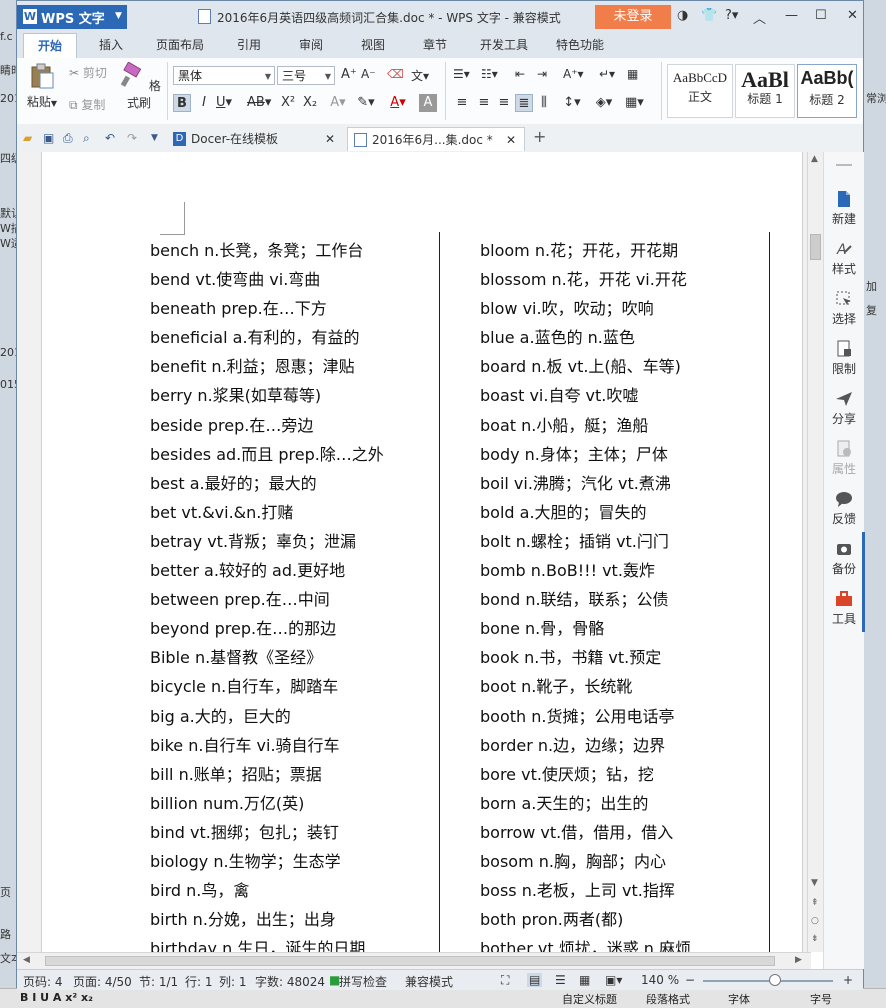 The height and width of the screenshot is (1008, 886). I want to click on close-icon: ✕, so click(852, 15).